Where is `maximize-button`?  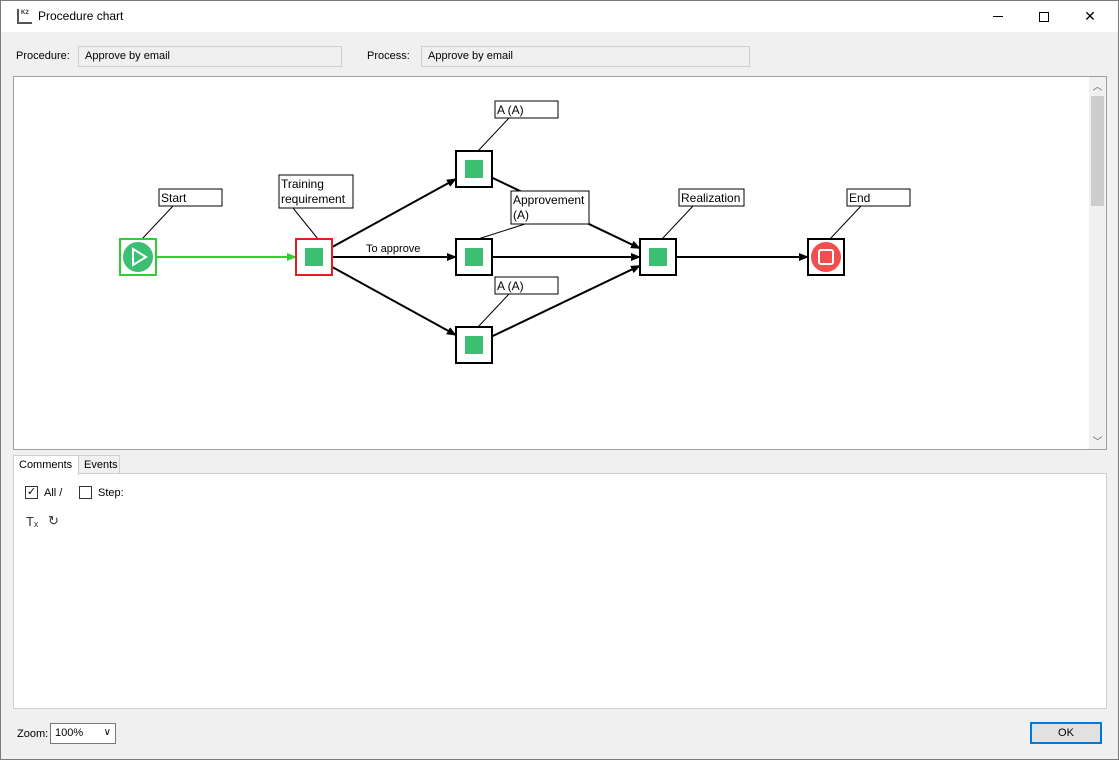
maximize-button is located at coordinates (1044, 16).